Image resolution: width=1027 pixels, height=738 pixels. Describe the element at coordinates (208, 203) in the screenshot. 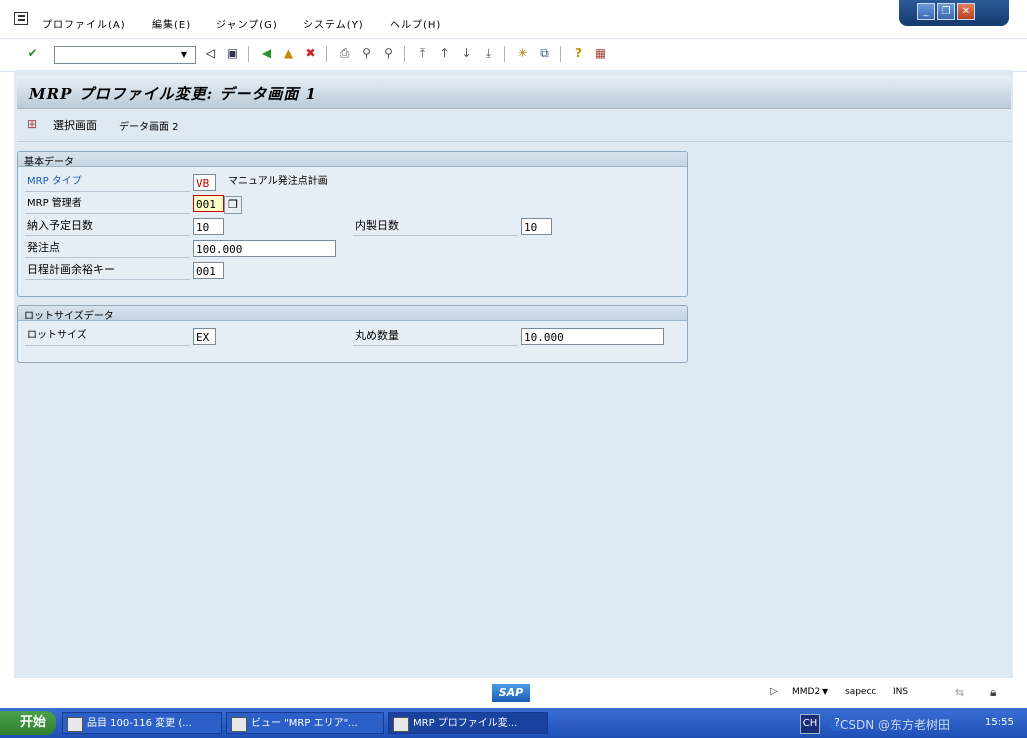

I see `mrp-controller-field: 001` at that location.